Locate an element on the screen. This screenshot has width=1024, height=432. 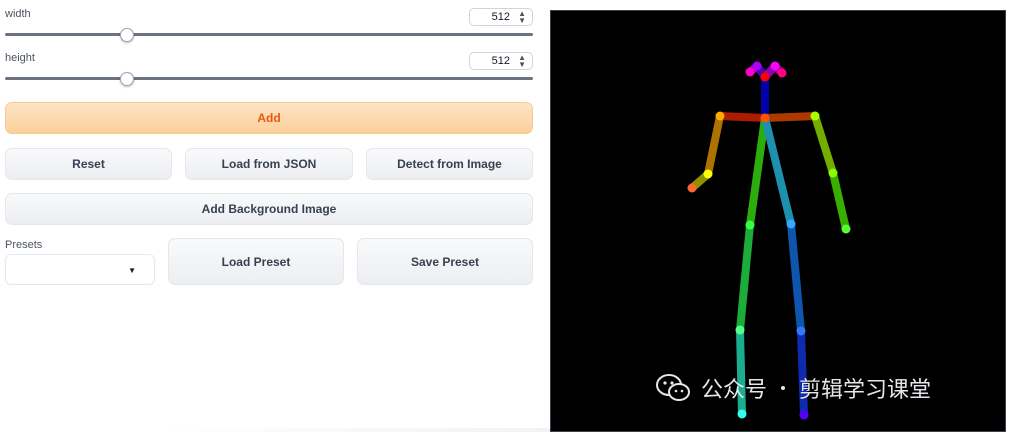
limb-right-shoulder is located at coordinates (742, 117).